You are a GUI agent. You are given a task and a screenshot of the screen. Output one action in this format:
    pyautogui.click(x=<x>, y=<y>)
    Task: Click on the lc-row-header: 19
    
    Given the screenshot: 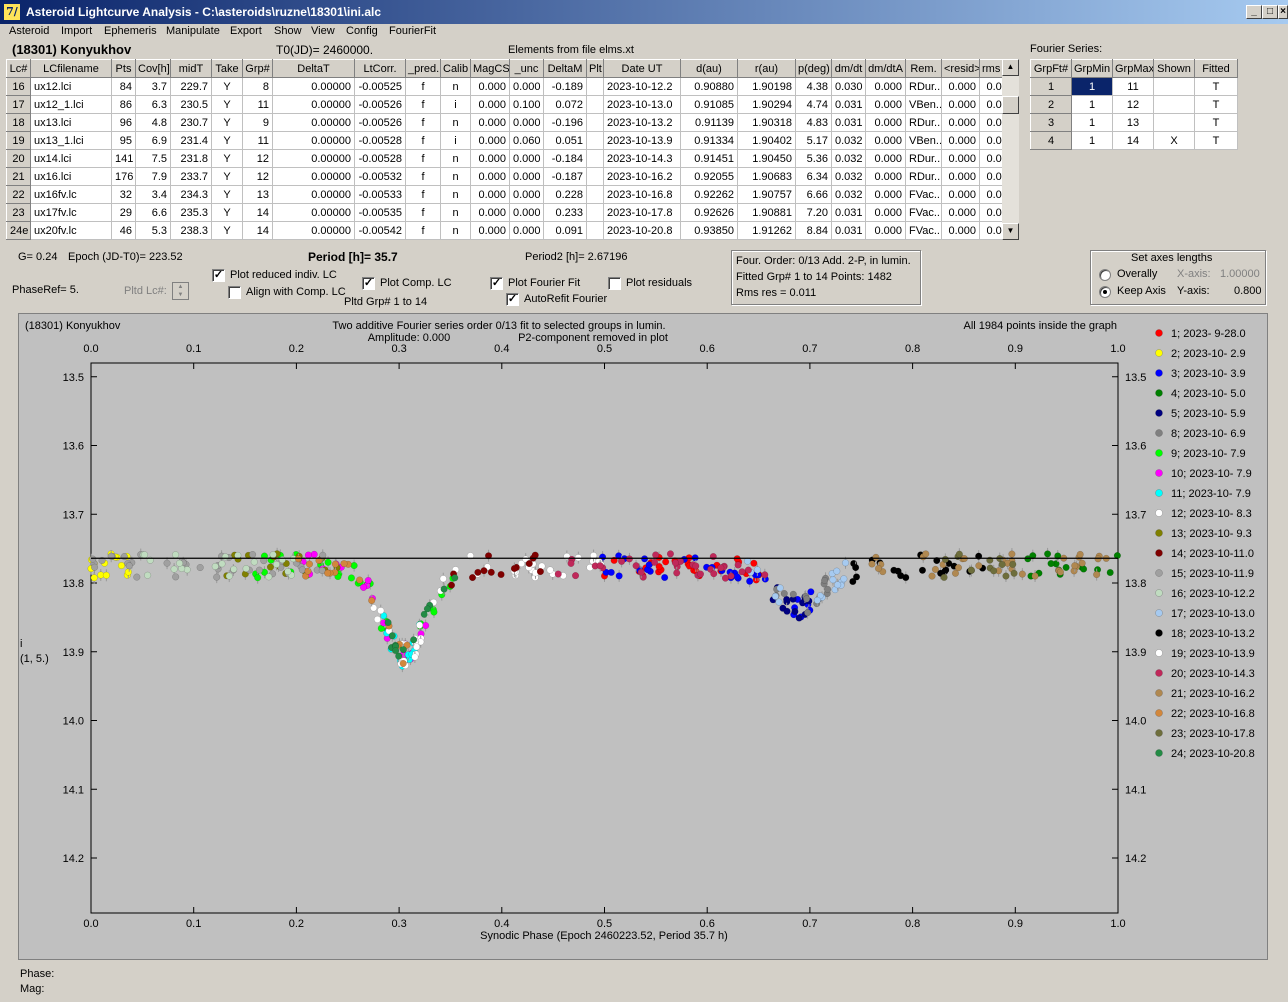 What is the action you would take?
    pyautogui.click(x=18, y=140)
    